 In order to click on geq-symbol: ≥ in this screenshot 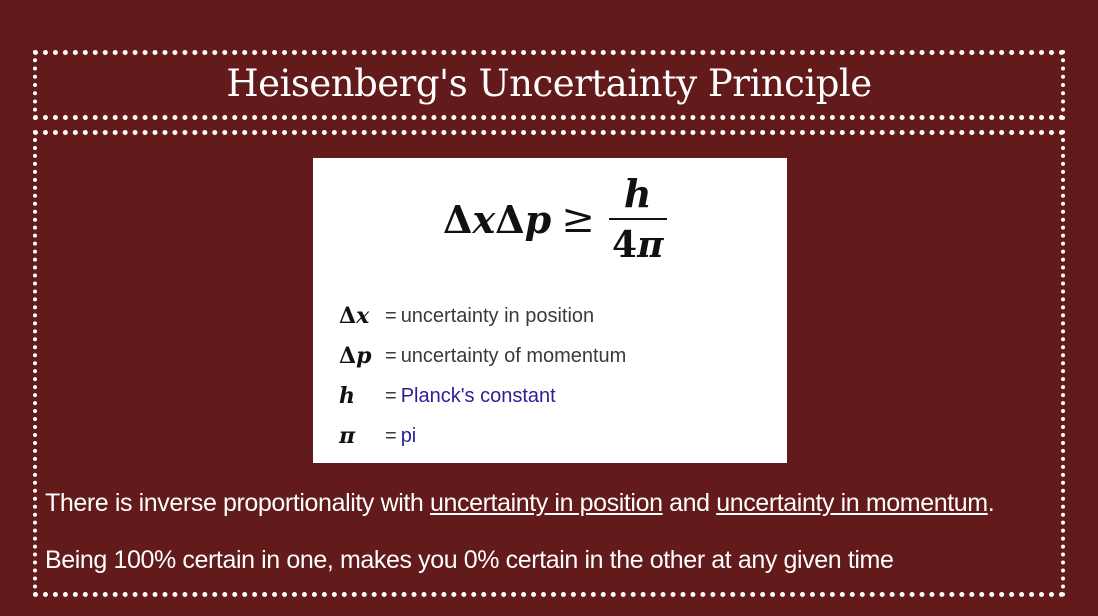, I will do `click(578, 219)`.